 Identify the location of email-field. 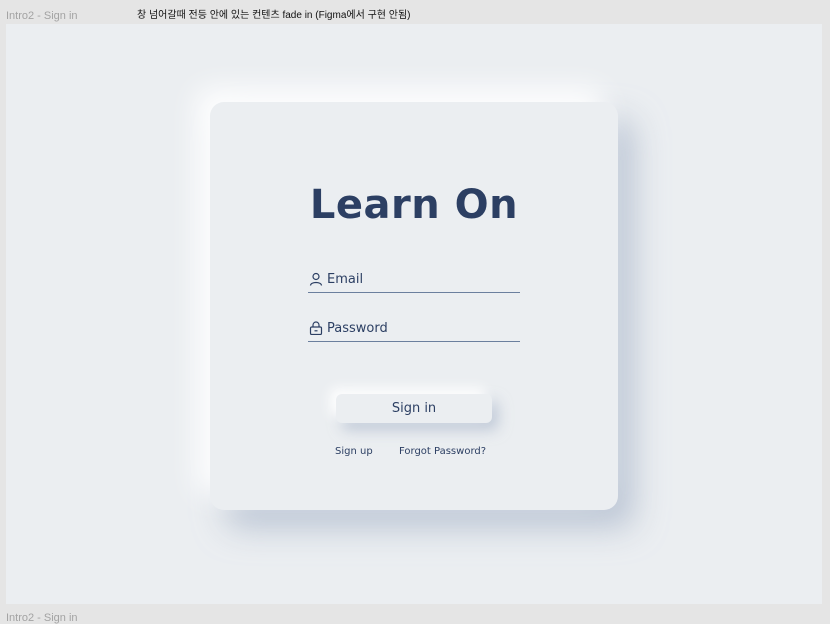
(414, 280).